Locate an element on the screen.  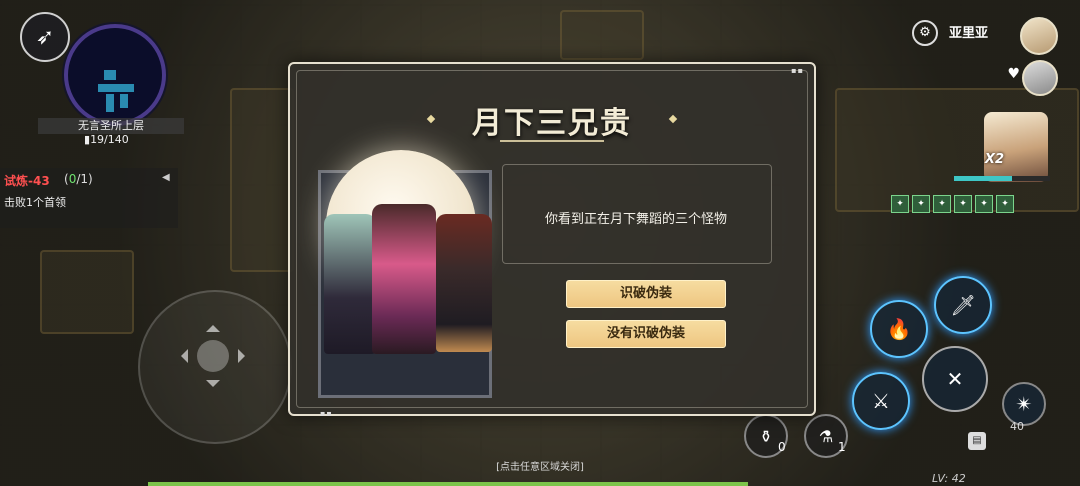
joystick-right-arrow-icon is located at coordinates (245, 356).